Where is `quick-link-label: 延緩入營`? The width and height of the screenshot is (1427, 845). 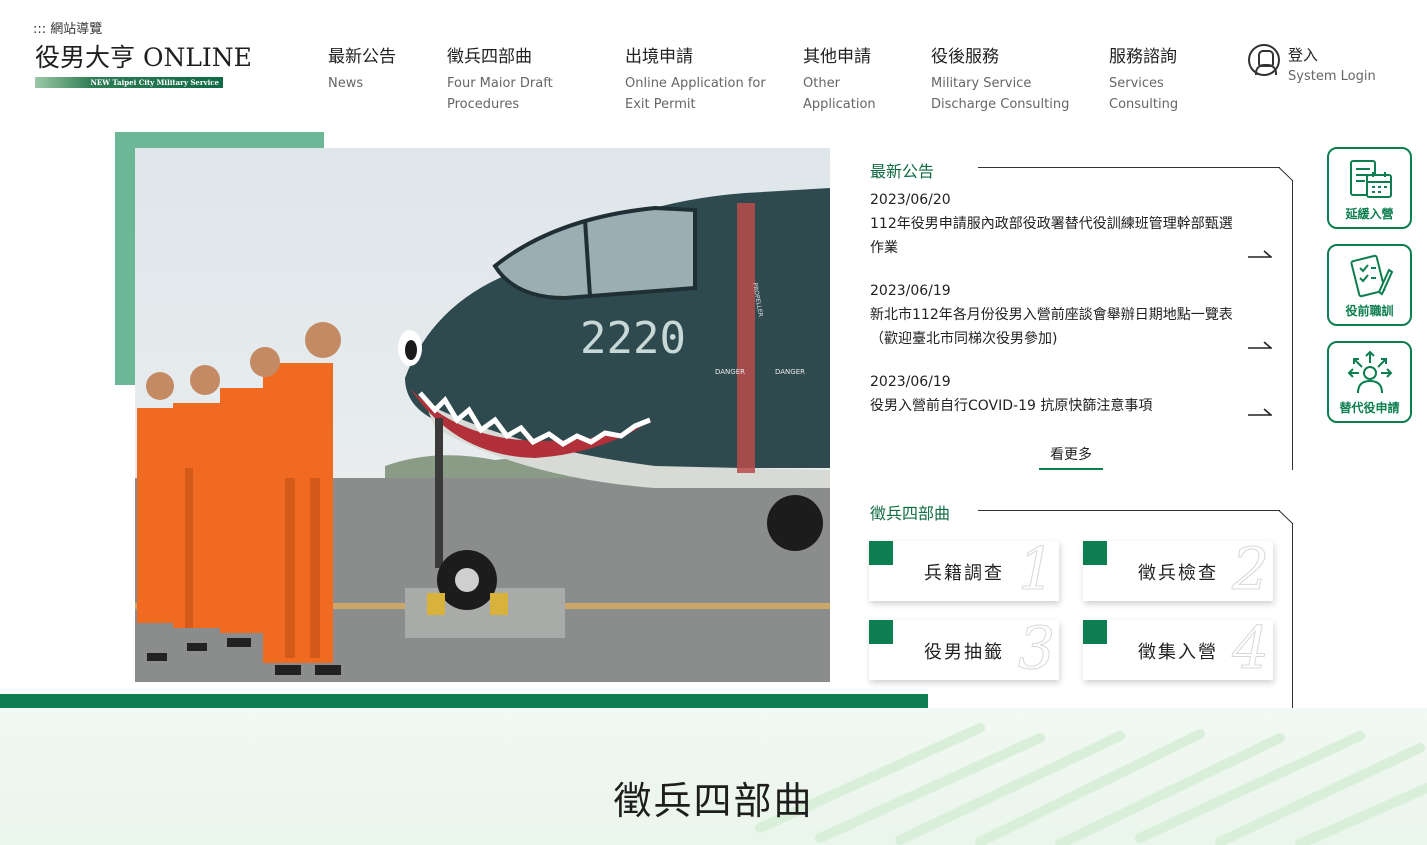 quick-link-label: 延緩入營 is located at coordinates (1369, 214).